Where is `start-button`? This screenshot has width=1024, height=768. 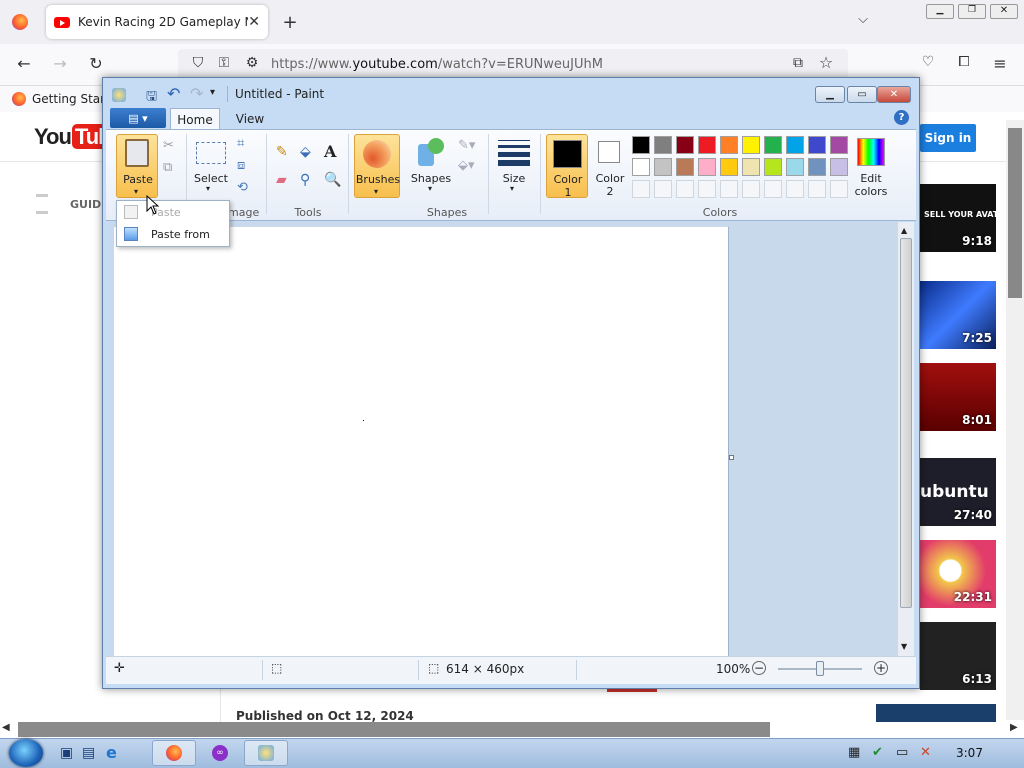 start-button is located at coordinates (26, 753).